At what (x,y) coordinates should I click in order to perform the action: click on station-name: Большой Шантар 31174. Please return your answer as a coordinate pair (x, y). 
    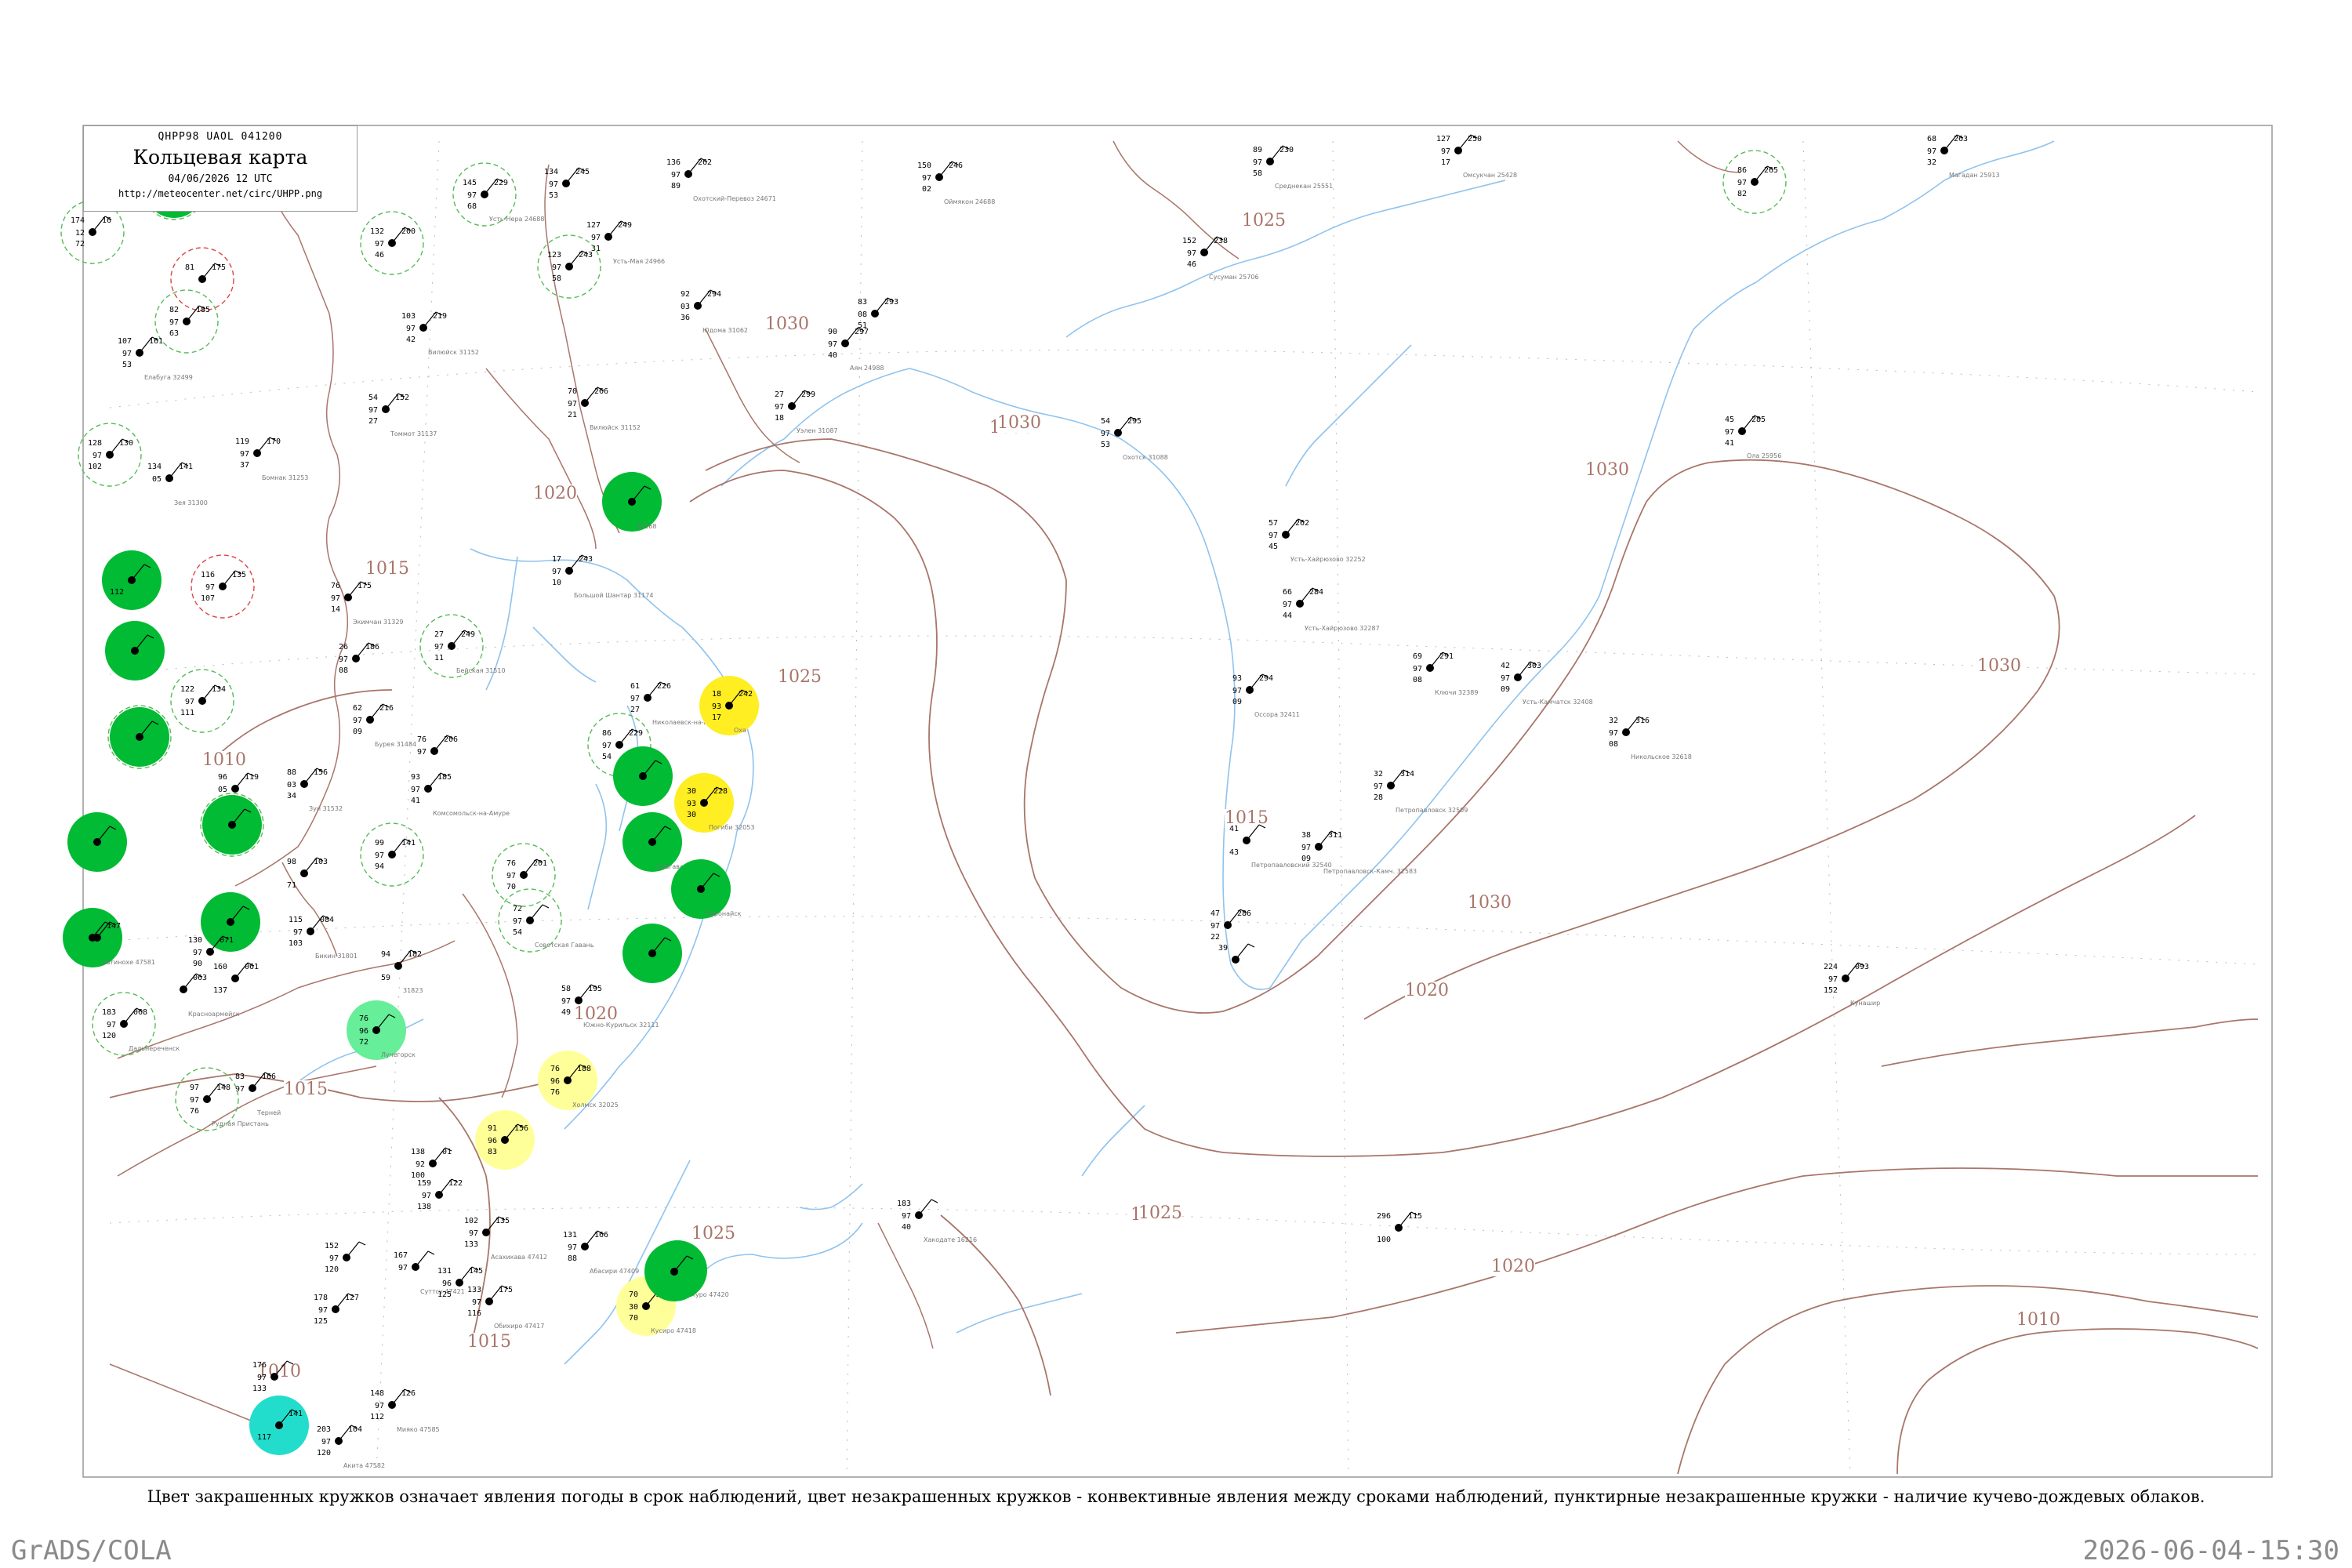
    Looking at the image, I should click on (614, 595).